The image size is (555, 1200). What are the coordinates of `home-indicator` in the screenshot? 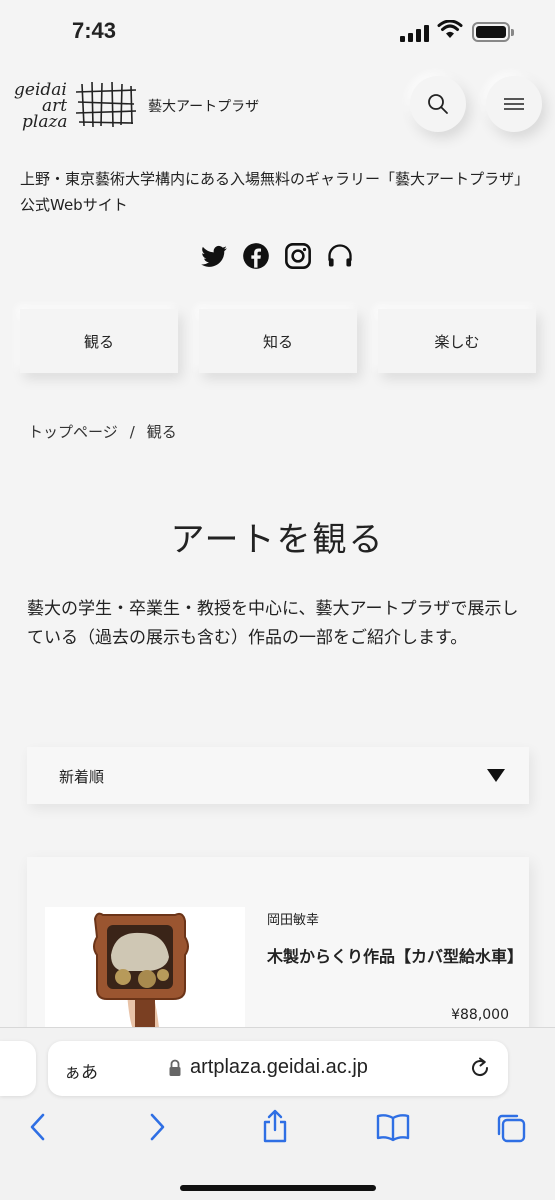 It's located at (278, 1188).